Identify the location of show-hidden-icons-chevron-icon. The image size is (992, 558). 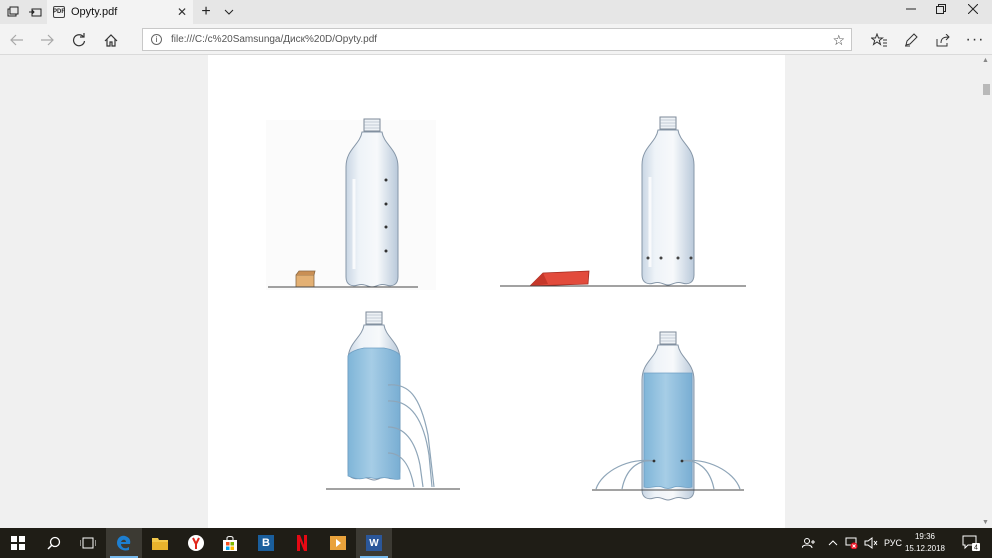
(833, 543).